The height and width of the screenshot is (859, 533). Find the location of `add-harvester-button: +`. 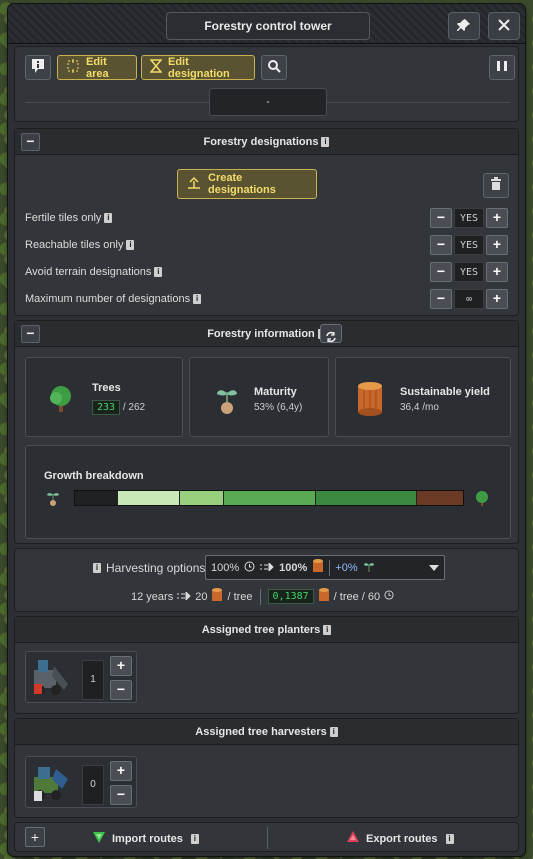

add-harvester-button: + is located at coordinates (121, 771).